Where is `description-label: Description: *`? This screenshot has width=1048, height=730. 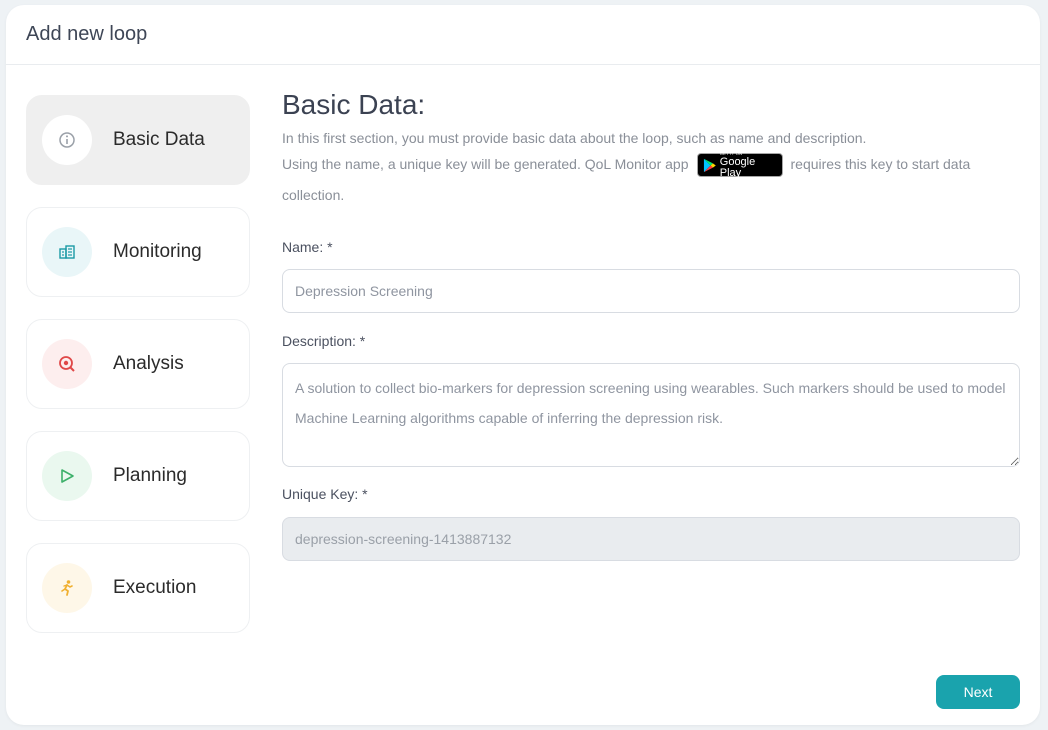 description-label: Description: * is located at coordinates (324, 341).